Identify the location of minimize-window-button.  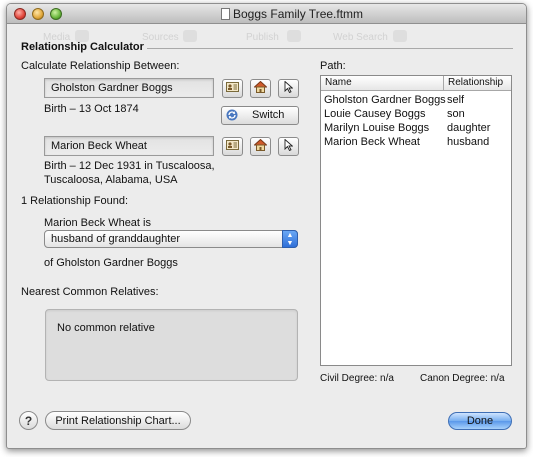
(38, 14).